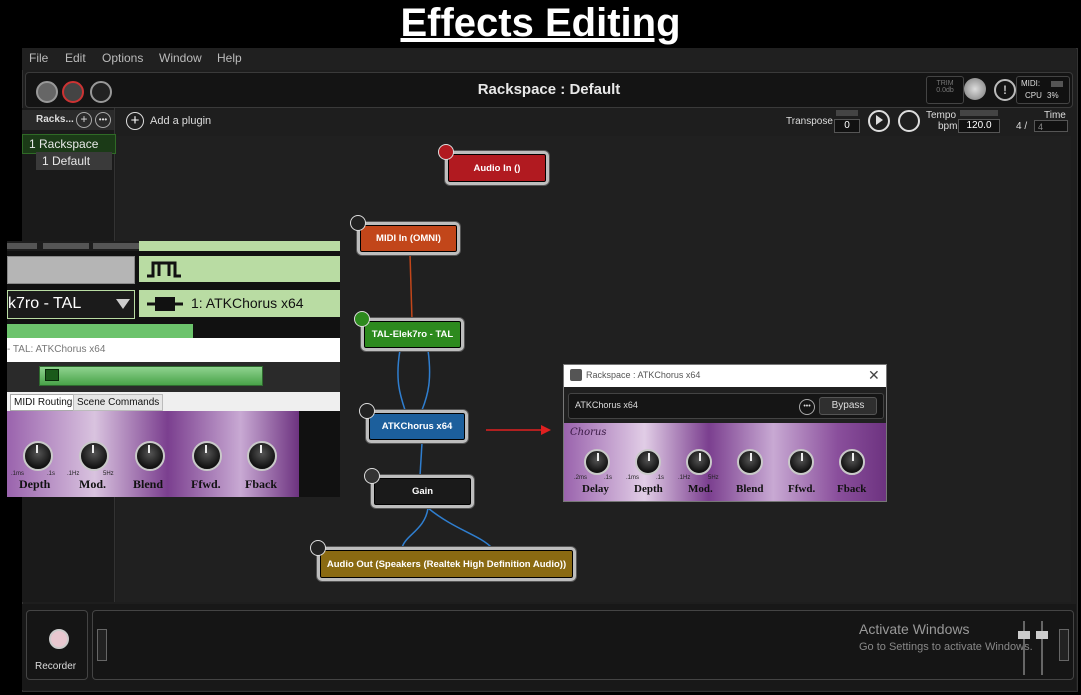 The image size is (1081, 695). What do you see at coordinates (581, 478) in the screenshot?
I see `delay-min-tick: .2ms` at bounding box center [581, 478].